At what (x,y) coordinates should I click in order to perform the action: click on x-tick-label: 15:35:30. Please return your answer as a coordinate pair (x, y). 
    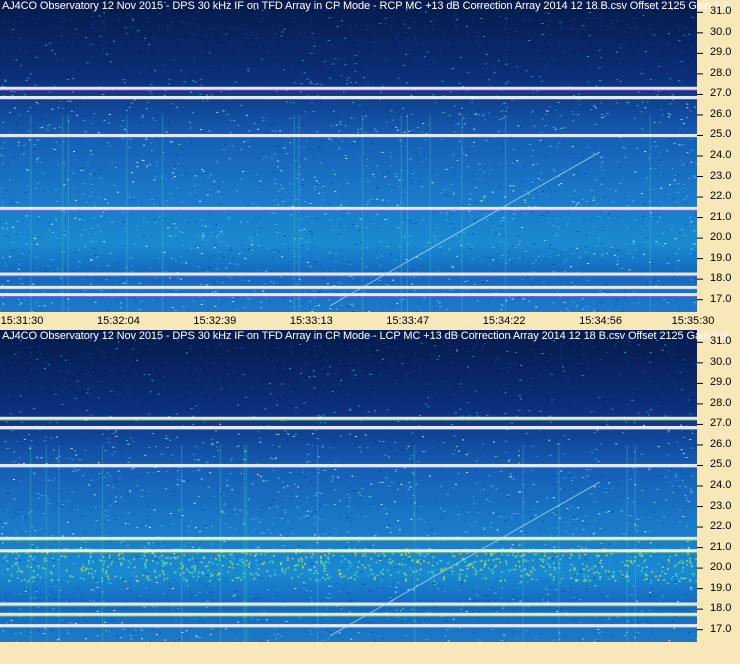
    Looking at the image, I should click on (693, 321).